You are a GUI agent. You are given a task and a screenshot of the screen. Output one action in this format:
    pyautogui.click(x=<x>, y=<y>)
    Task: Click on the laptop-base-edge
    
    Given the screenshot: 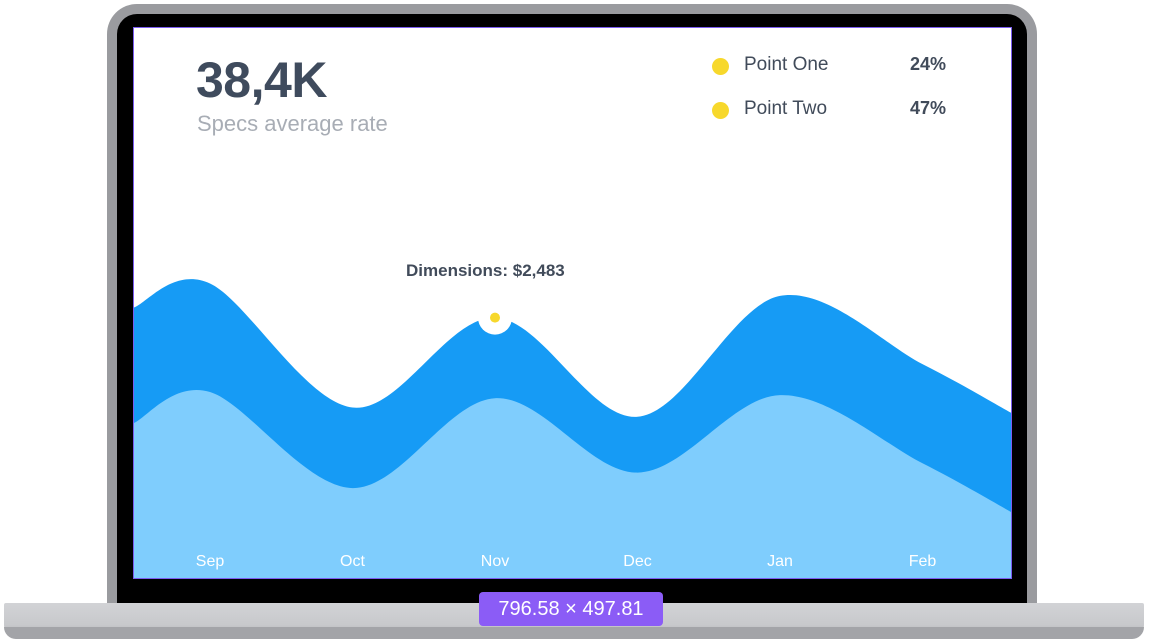 What is the action you would take?
    pyautogui.click(x=574, y=633)
    